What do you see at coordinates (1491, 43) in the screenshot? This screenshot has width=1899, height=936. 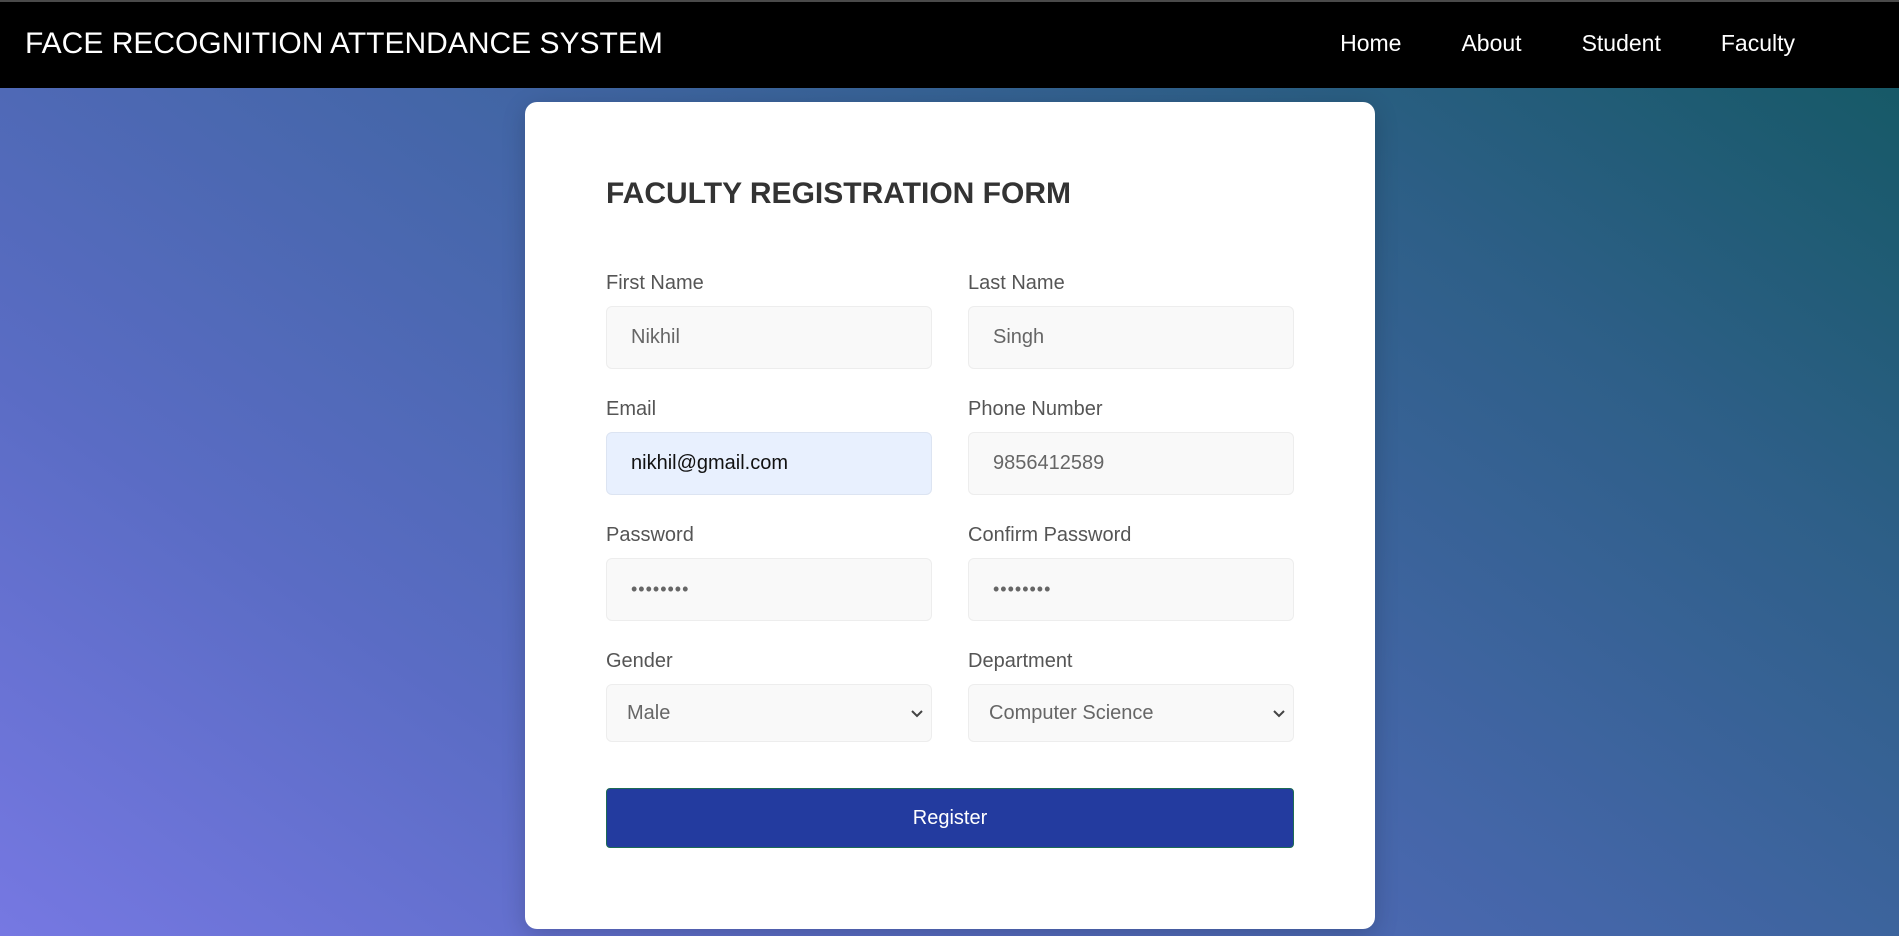 I see `nav-link-about: About` at bounding box center [1491, 43].